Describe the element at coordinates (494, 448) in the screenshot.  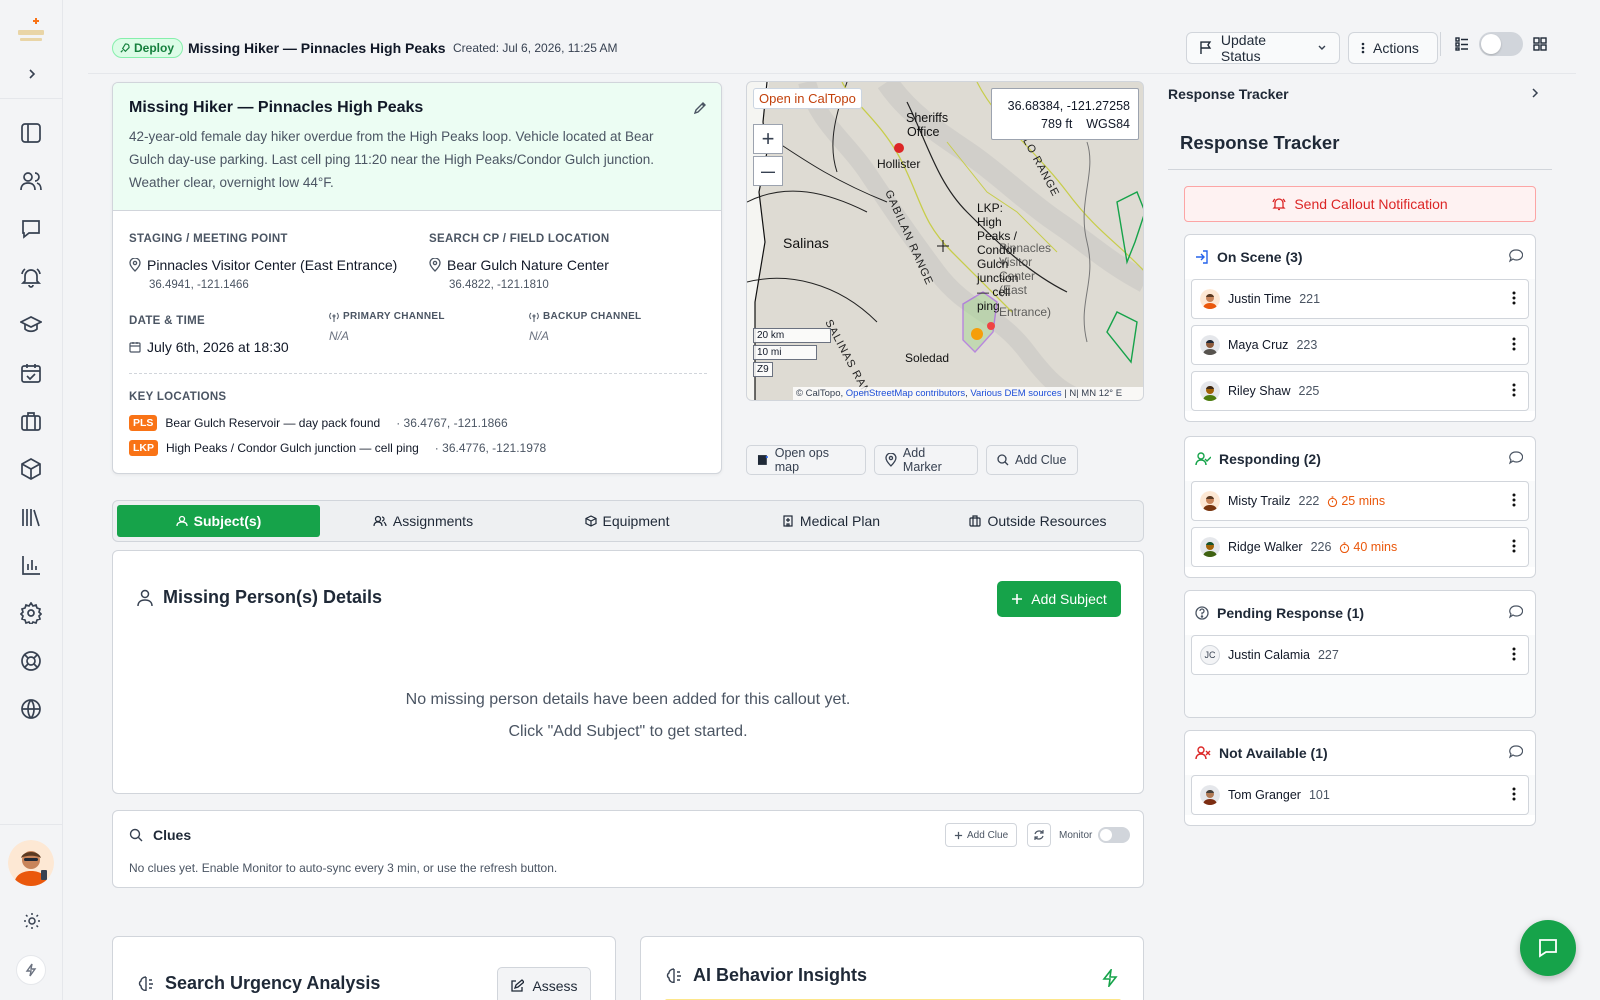
I see `key-location-coords-value: 36.4776, -121.1978` at that location.